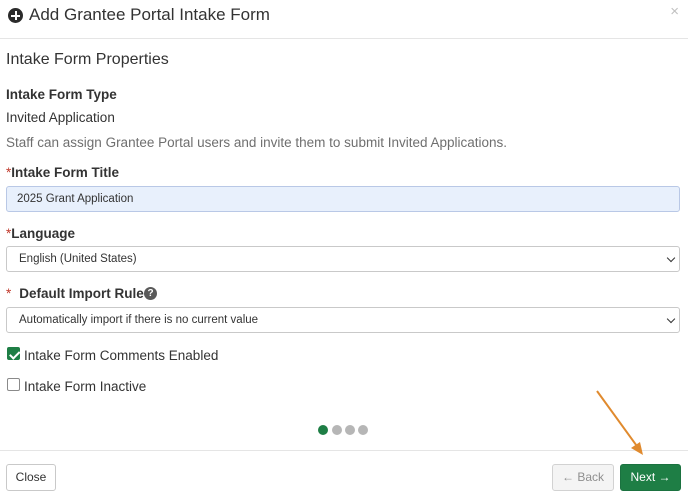 This screenshot has width=688, height=498. I want to click on modal-header: Add Grantee Portal Intake Form ×, so click(344, 19).